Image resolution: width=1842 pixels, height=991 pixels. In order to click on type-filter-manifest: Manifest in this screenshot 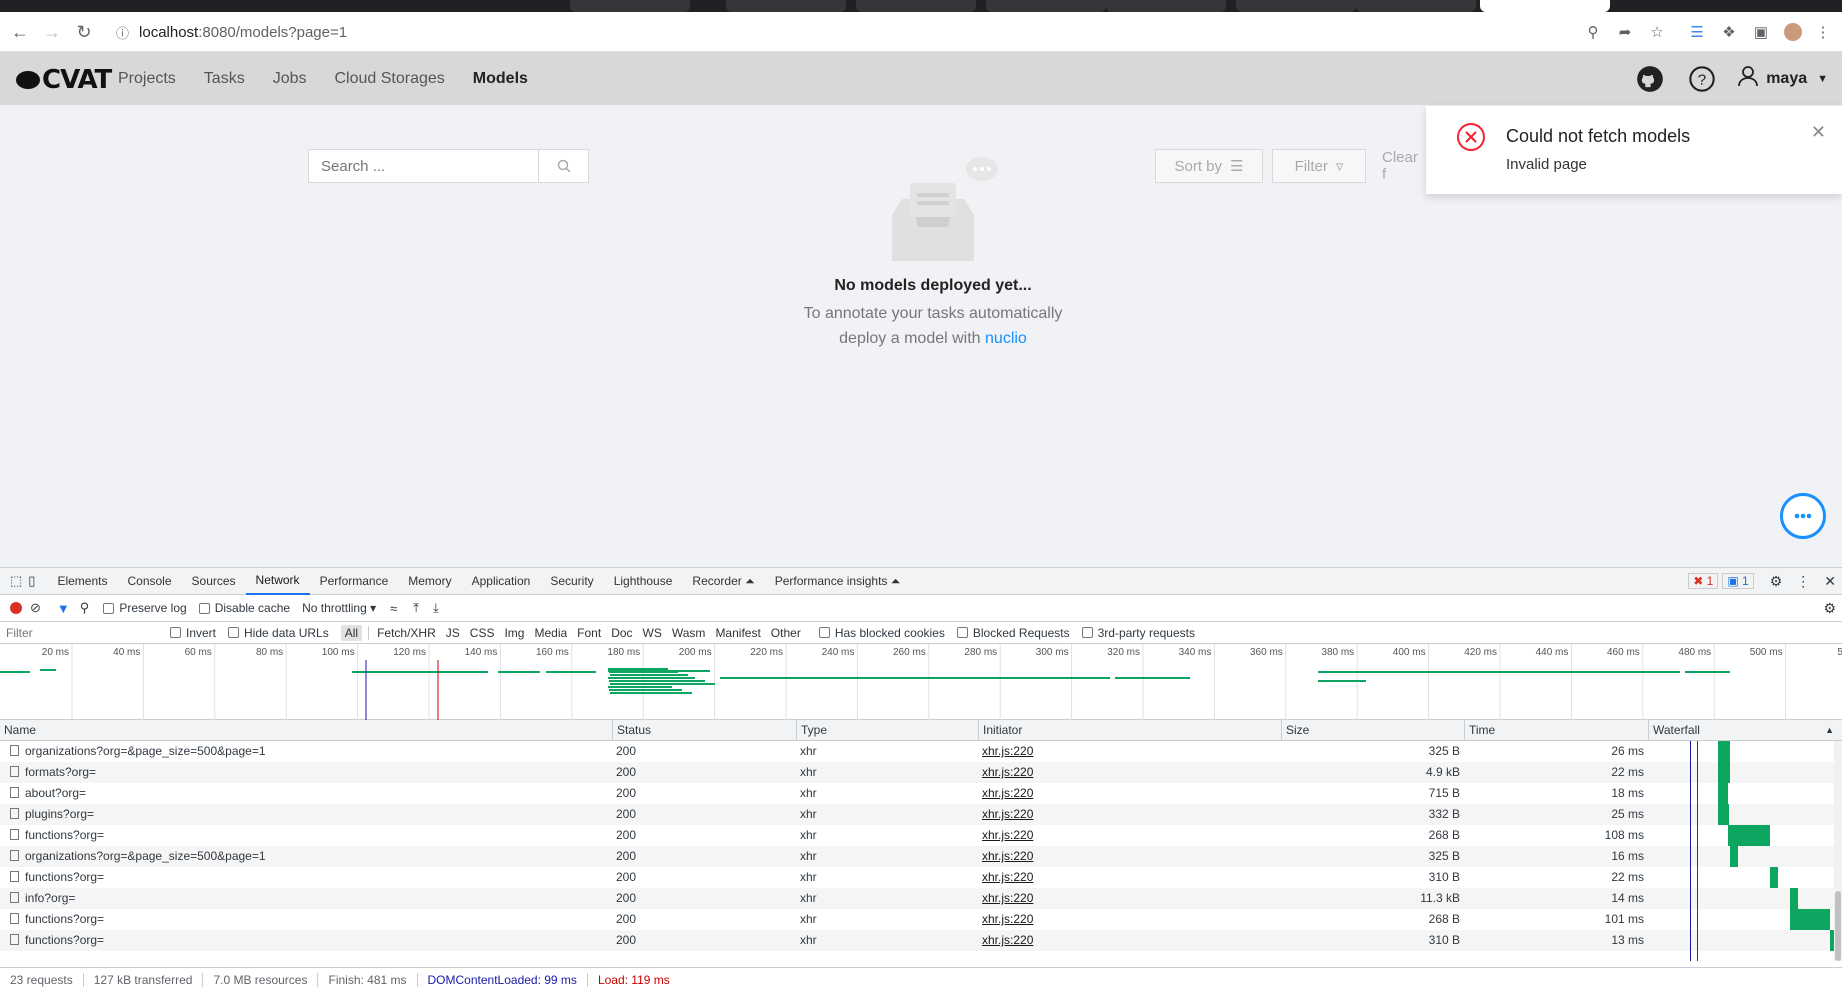, I will do `click(737, 633)`.